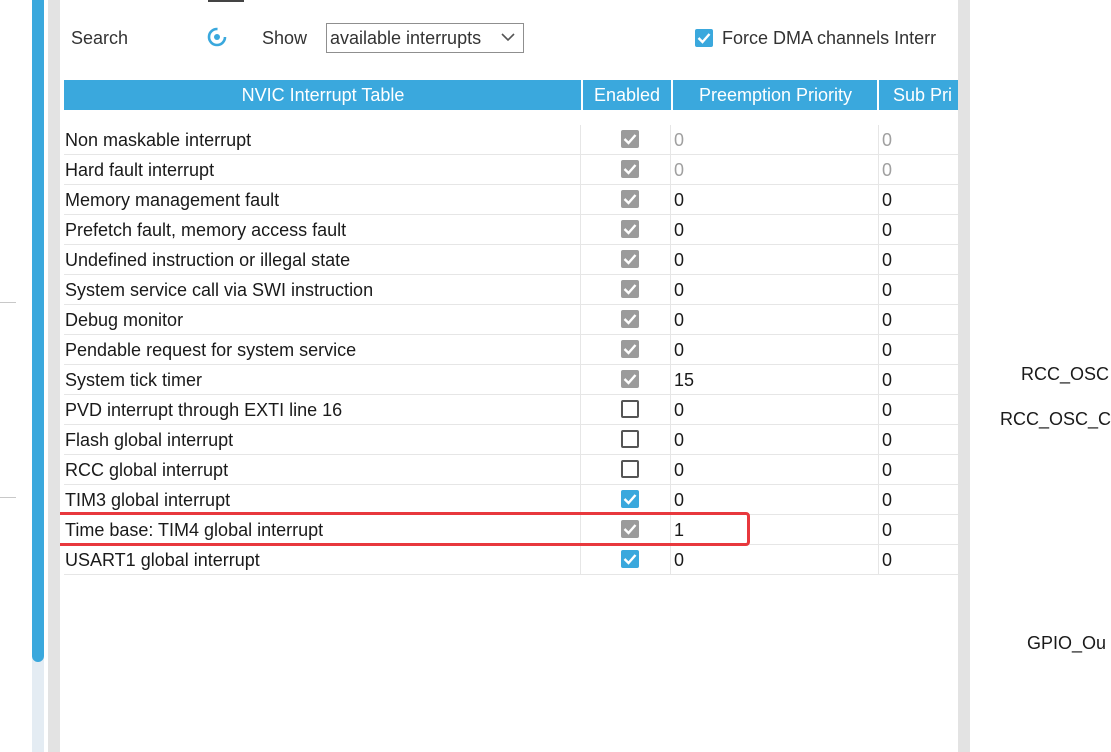 Image resolution: width=1111 pixels, height=752 pixels. What do you see at coordinates (774, 530) in the screenshot?
I see `preemption-priority-value: 1` at bounding box center [774, 530].